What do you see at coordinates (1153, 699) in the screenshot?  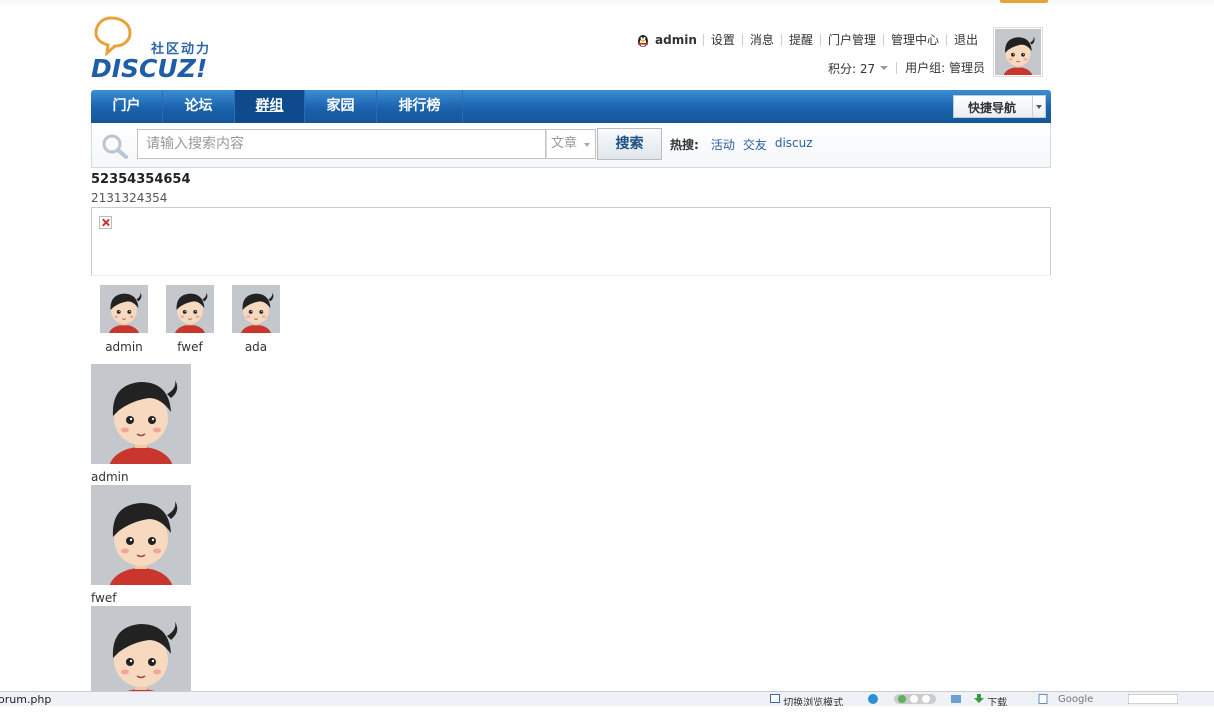 I see `toolbar-icon` at bounding box center [1153, 699].